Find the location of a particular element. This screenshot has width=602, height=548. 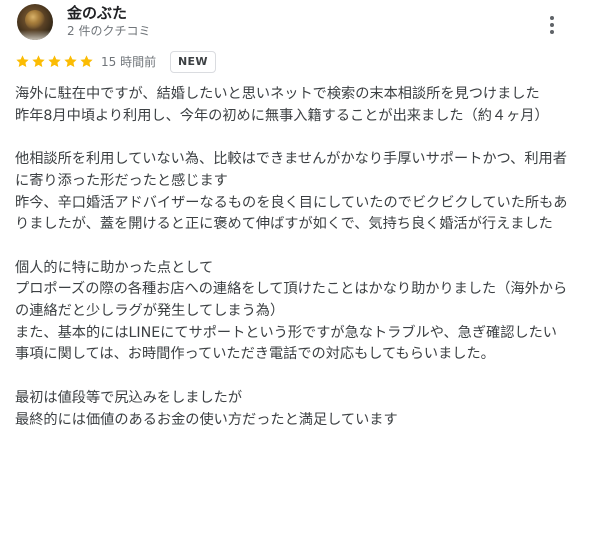

avatar-base is located at coordinates (35, 35).